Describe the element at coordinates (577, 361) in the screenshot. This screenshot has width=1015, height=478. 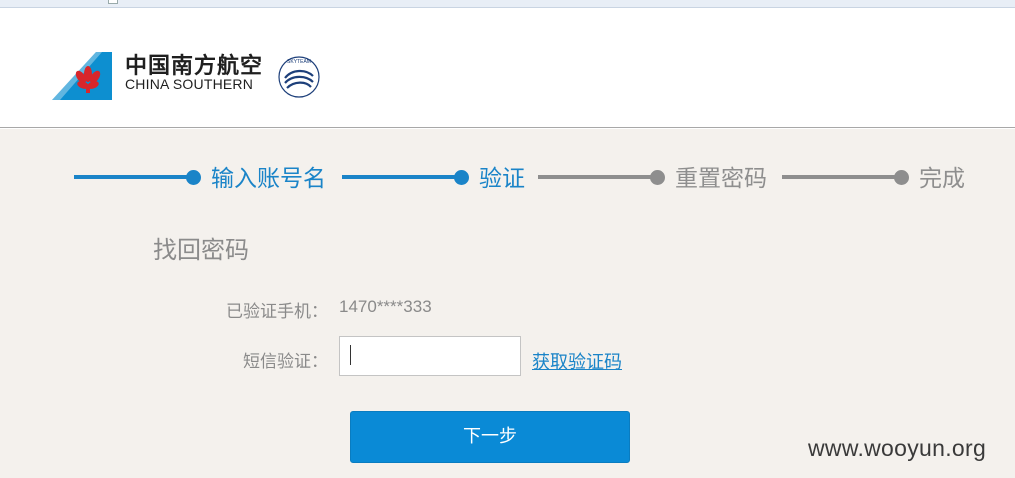
I see `get-code-link: 获取验证码` at that location.